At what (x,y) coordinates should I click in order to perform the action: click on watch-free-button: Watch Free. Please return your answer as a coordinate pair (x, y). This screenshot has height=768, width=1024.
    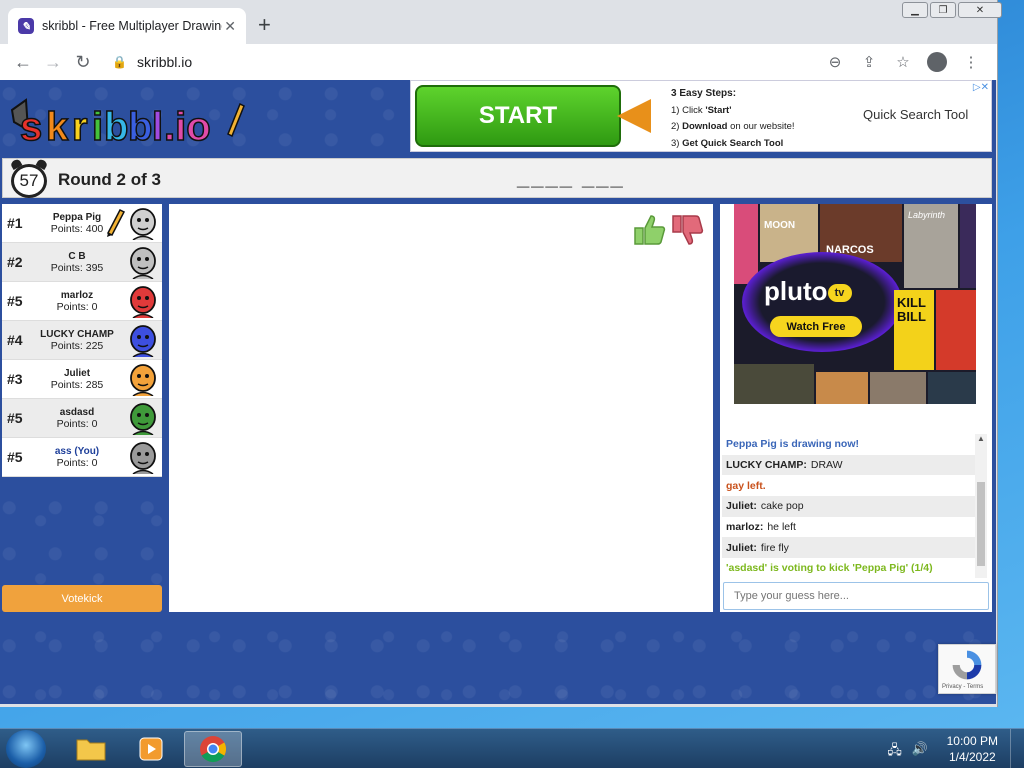
    Looking at the image, I should click on (816, 326).